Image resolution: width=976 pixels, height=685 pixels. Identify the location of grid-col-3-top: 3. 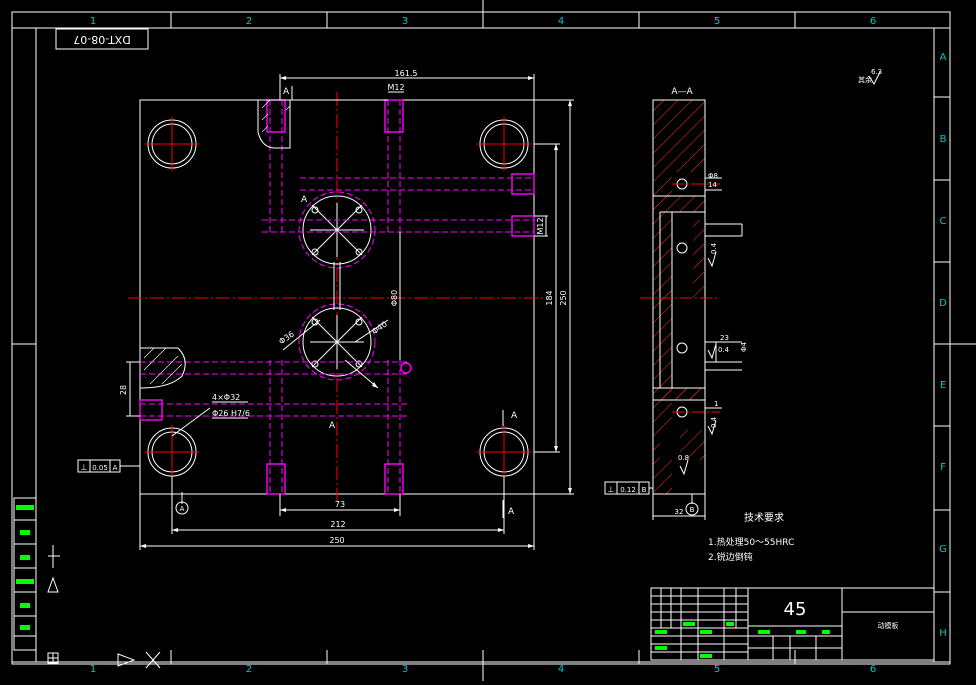
(405, 21).